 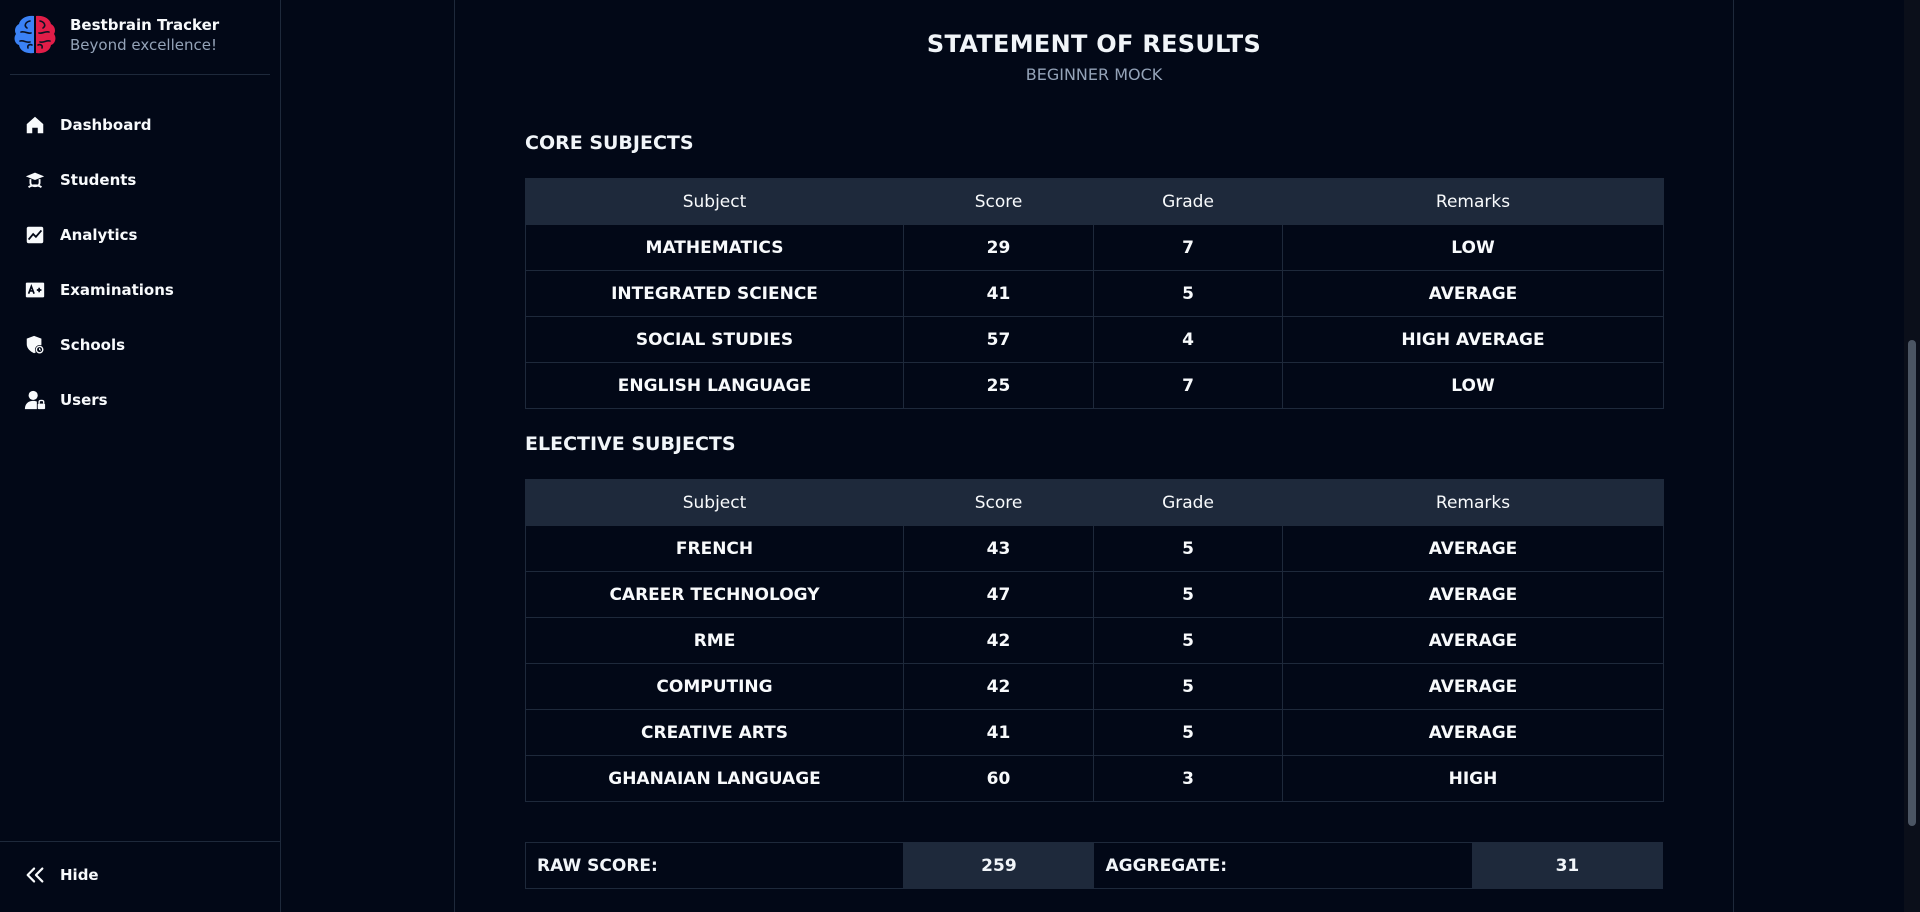 I want to click on sidebar-item-label: Examinations, so click(x=117, y=289).